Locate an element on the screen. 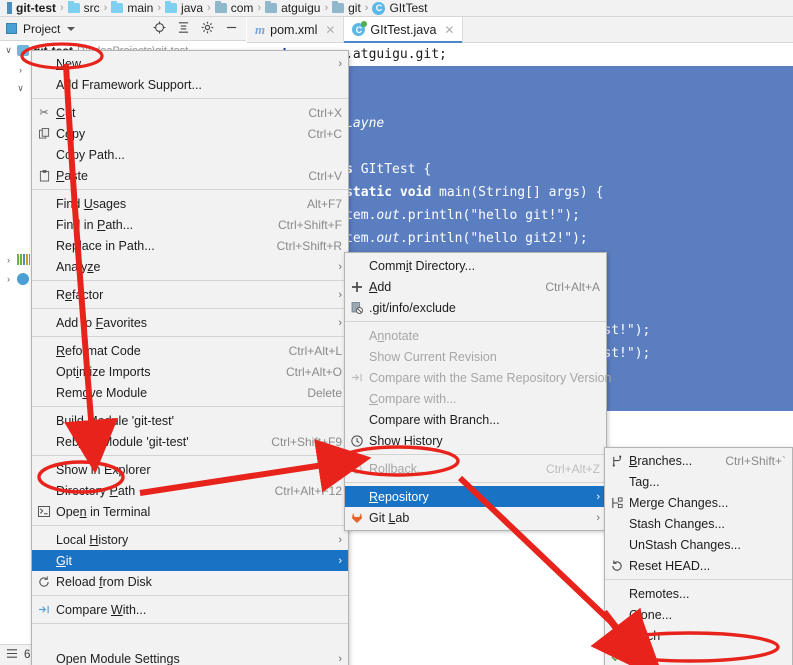 This screenshot has height=665, width=793. menu-item-open-in-terminal: Open in Terminal is located at coordinates (190, 511).